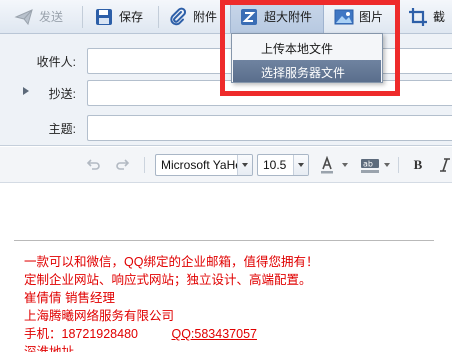  I want to click on undo-icon, so click(93, 165).